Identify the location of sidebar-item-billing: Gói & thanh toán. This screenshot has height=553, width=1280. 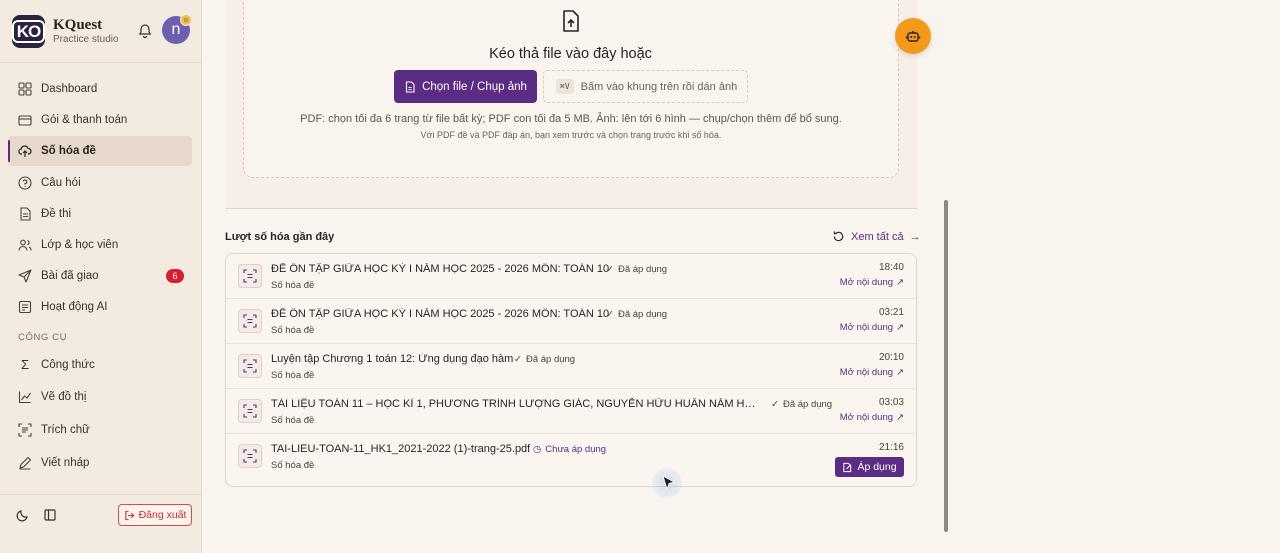
(100, 120).